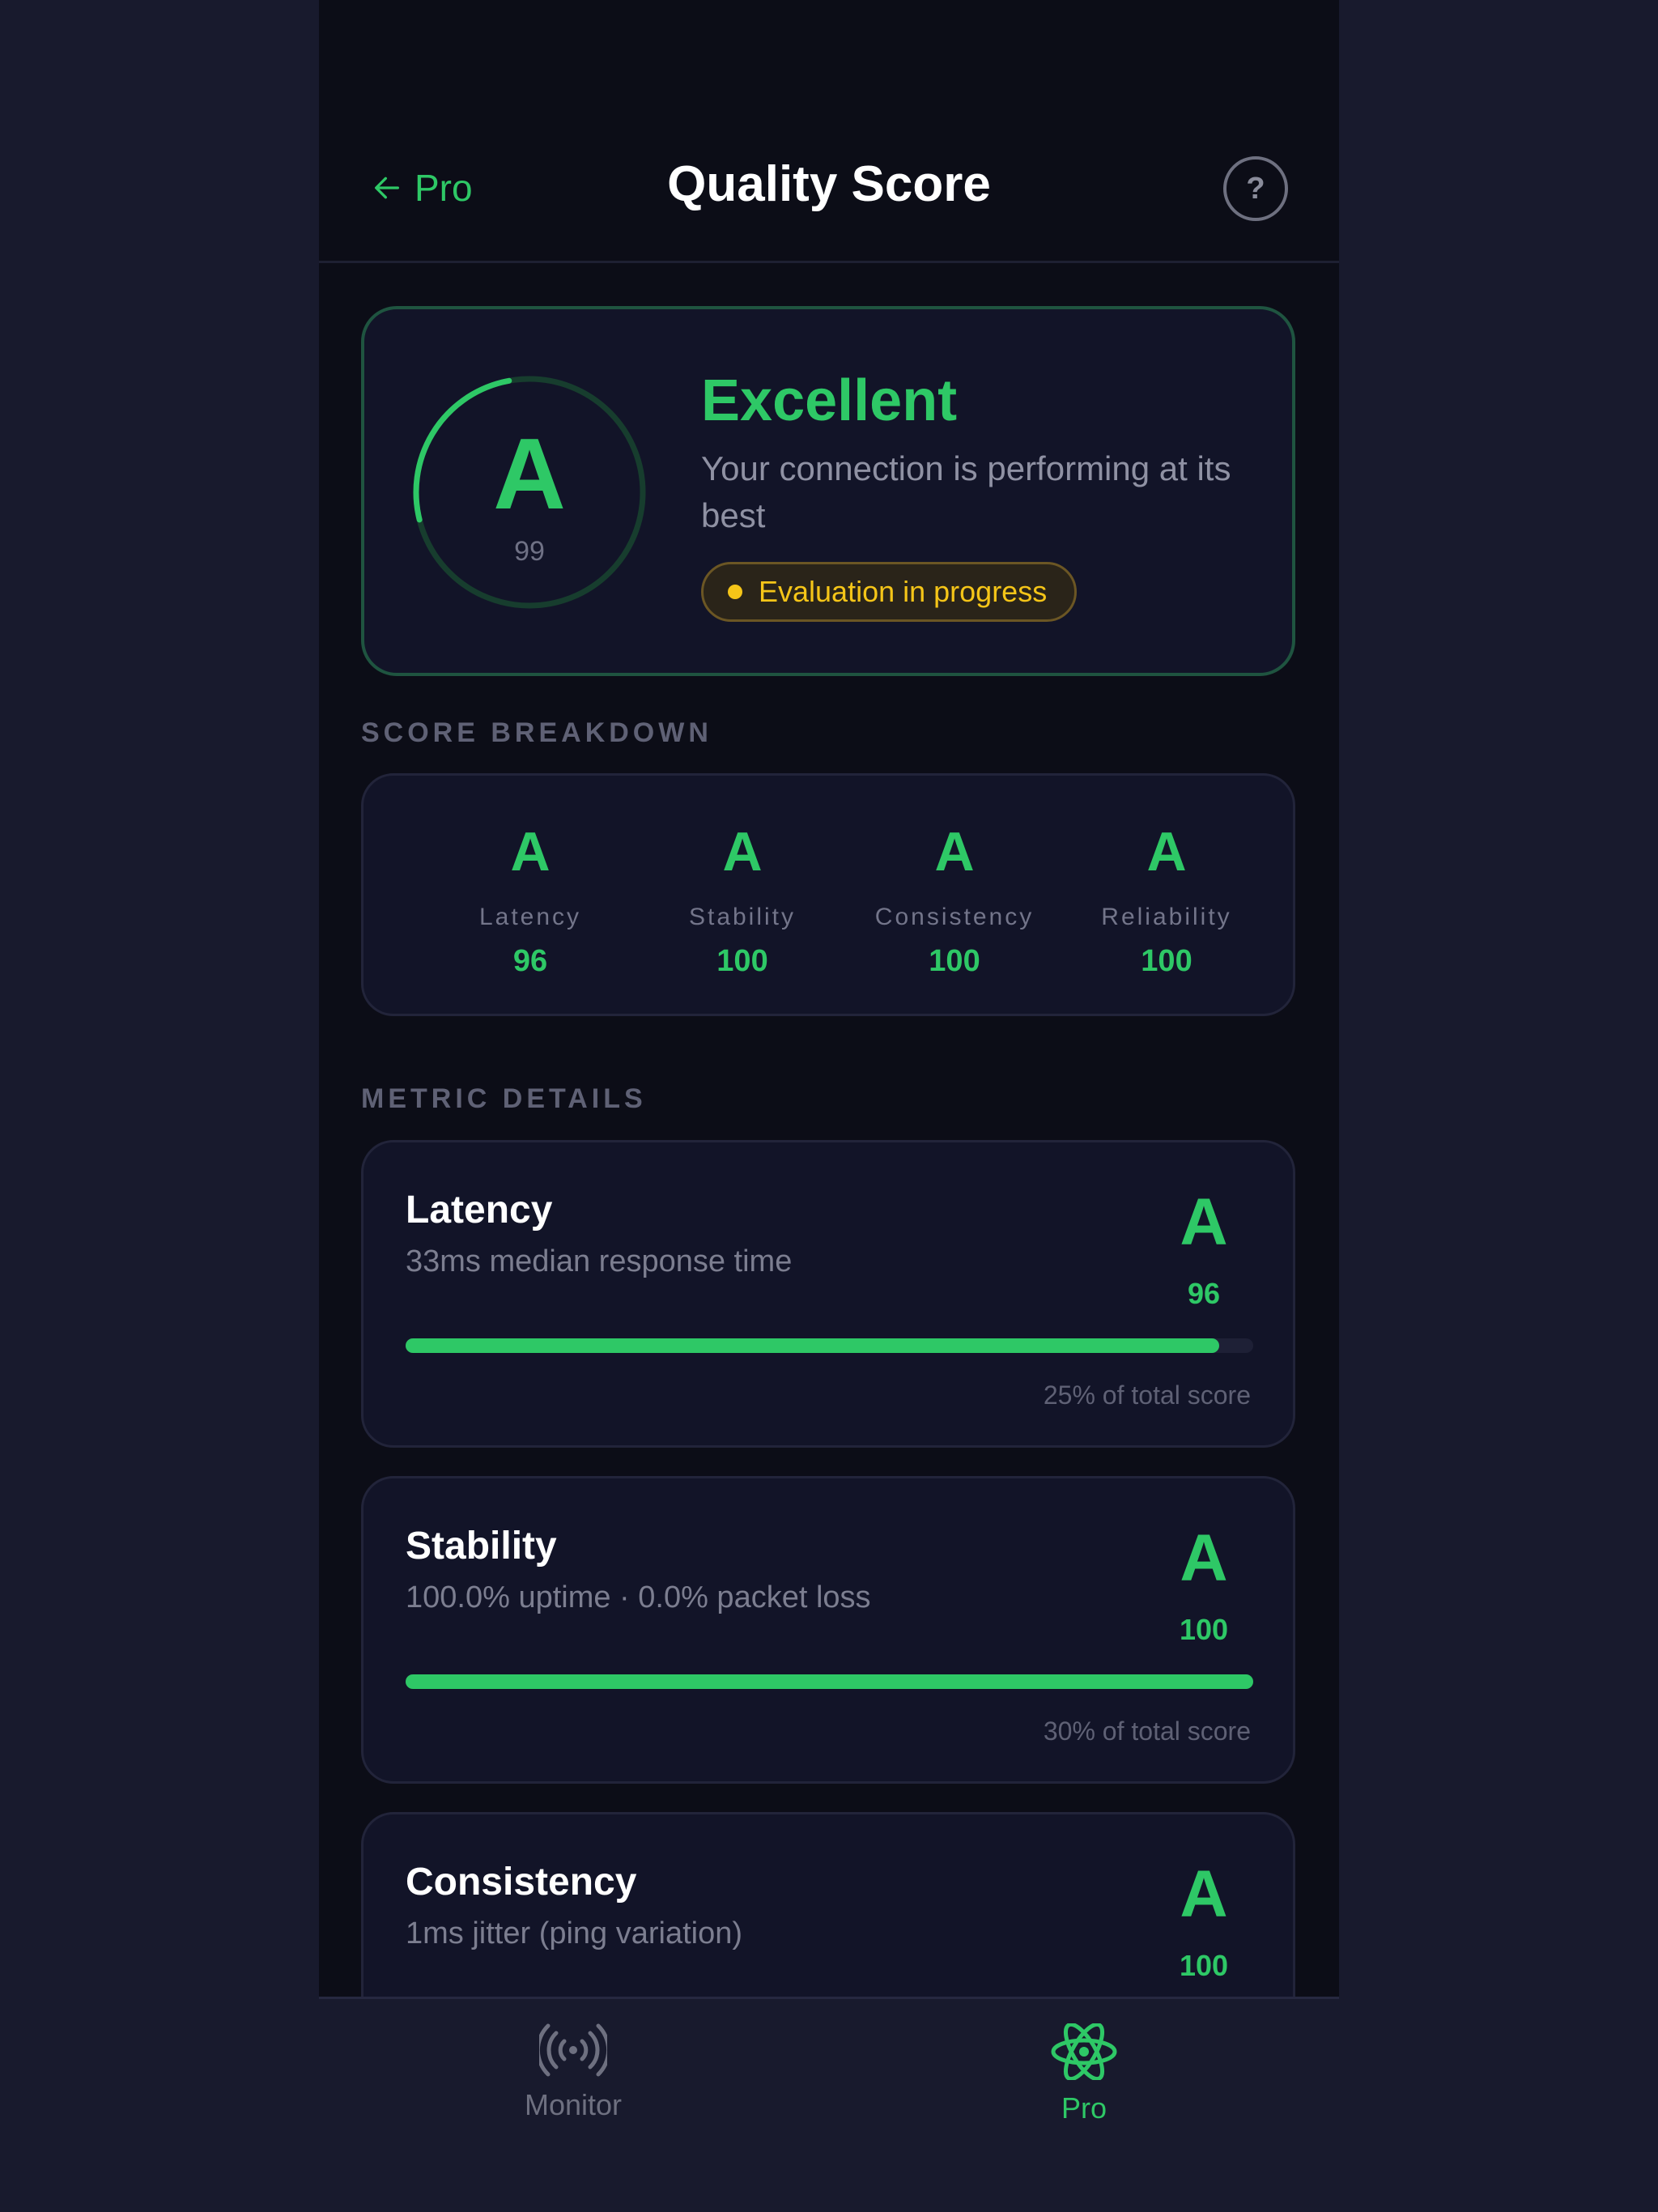 This screenshot has width=1658, height=2212. I want to click on metric-name: Latency, so click(479, 1210).